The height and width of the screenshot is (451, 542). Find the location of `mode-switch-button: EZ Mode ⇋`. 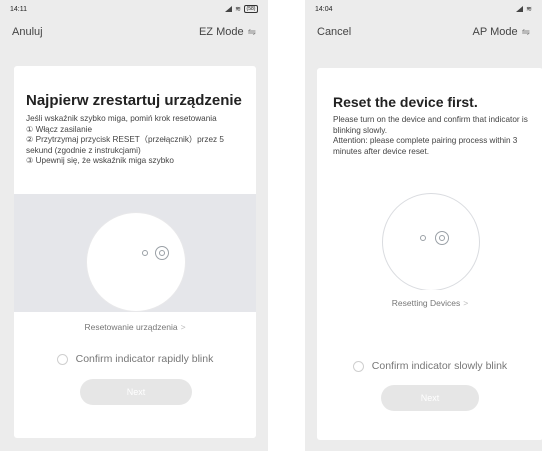

mode-switch-button: EZ Mode ⇋ is located at coordinates (227, 32).